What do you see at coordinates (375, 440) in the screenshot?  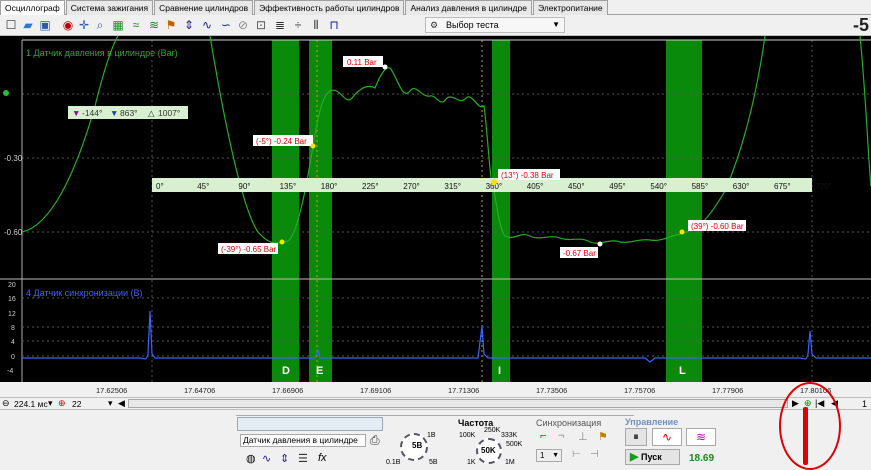 I see `channel-settings-icon: ⎙` at bounding box center [375, 440].